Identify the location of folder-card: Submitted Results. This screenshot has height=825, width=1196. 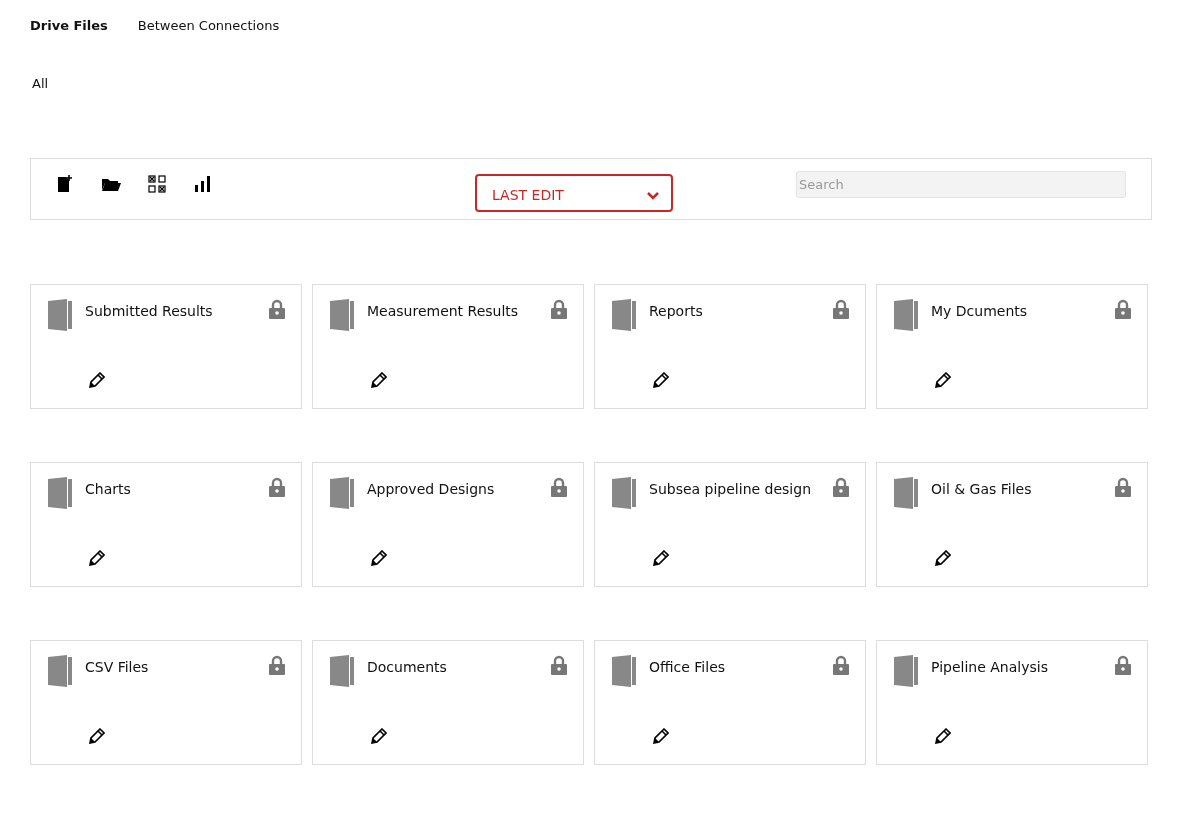
(166, 346).